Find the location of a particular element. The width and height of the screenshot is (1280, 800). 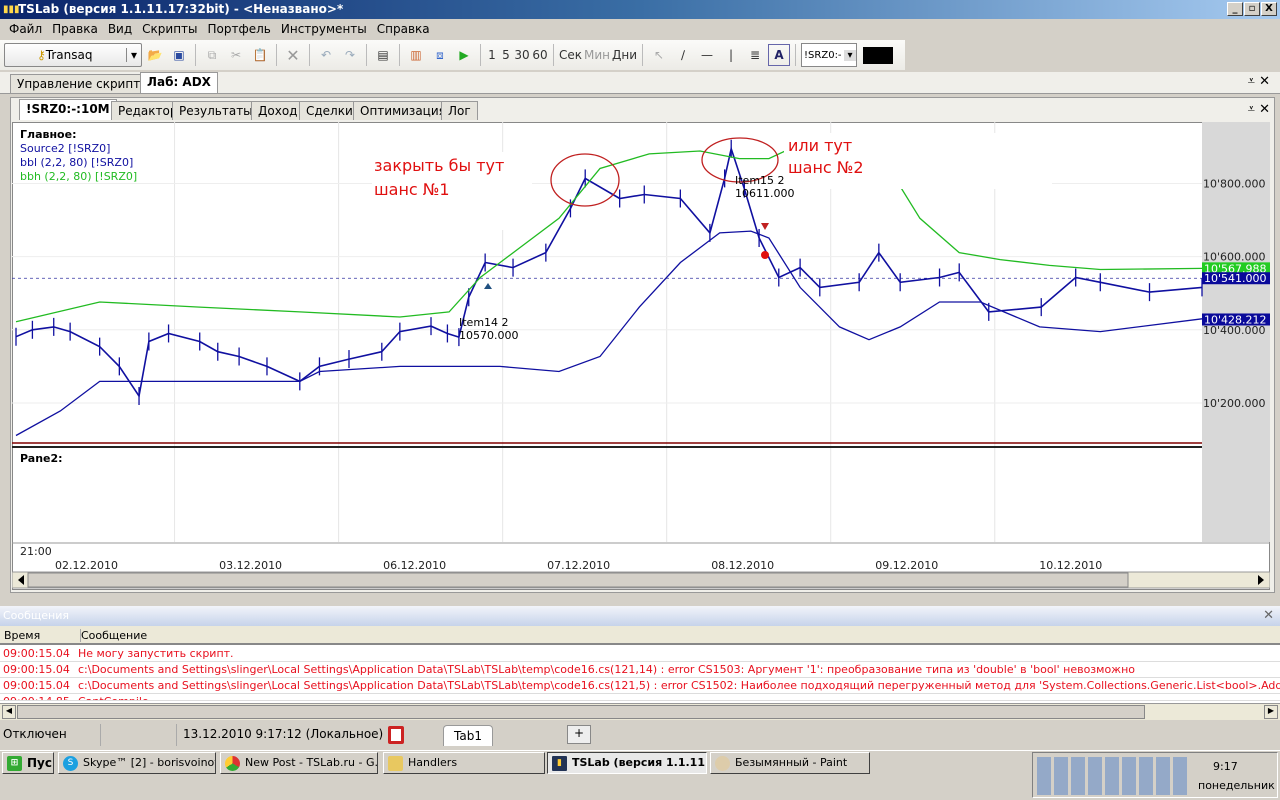

vline-tool-icon: | is located at coordinates (731, 55).